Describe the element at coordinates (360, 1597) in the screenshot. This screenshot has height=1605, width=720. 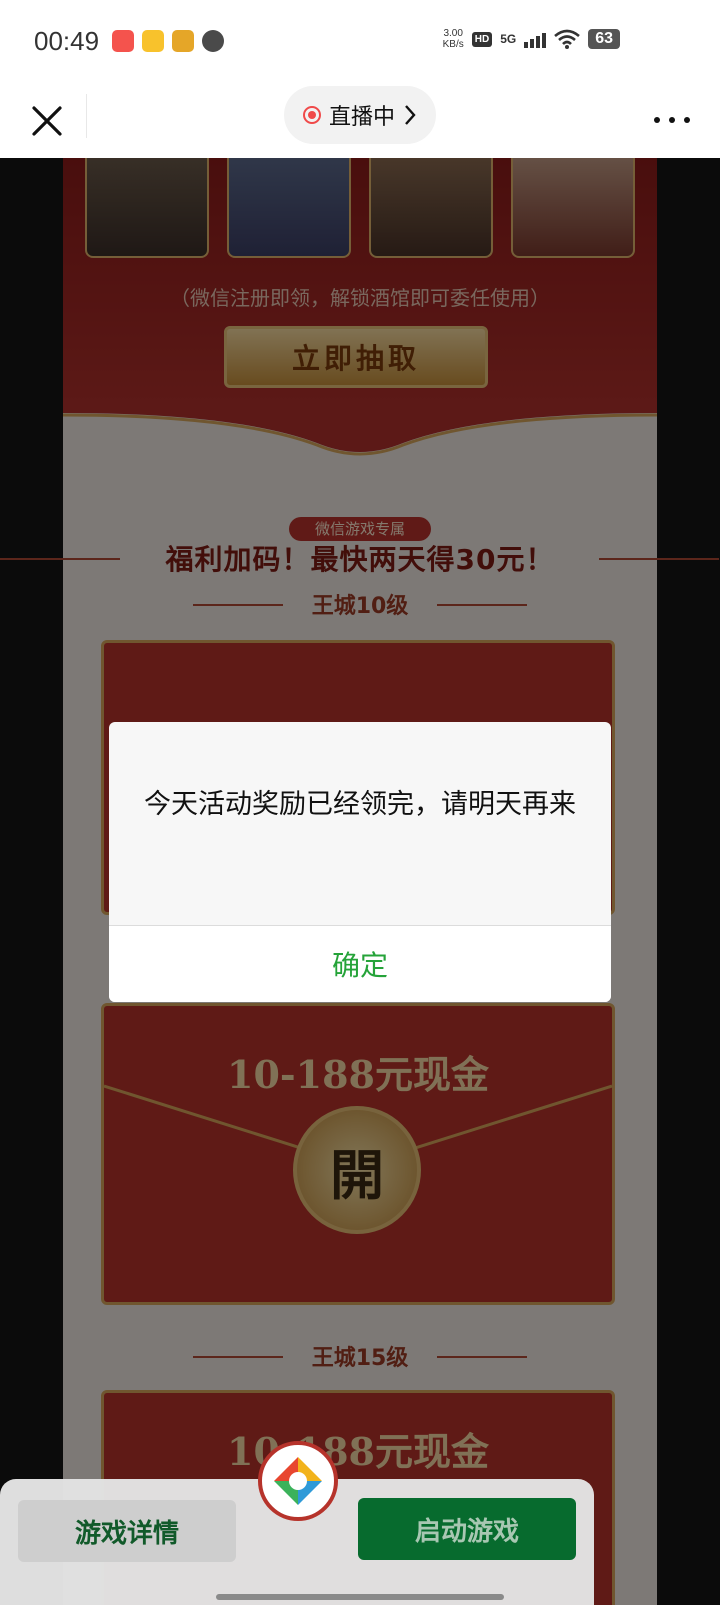
I see `home-indicator` at that location.